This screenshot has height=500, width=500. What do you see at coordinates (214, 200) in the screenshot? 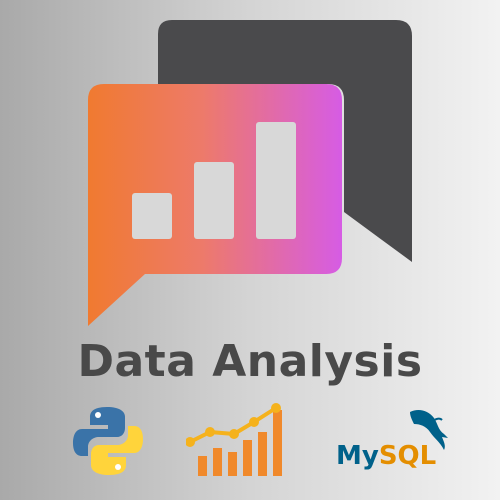
I see `bar-medium` at bounding box center [214, 200].